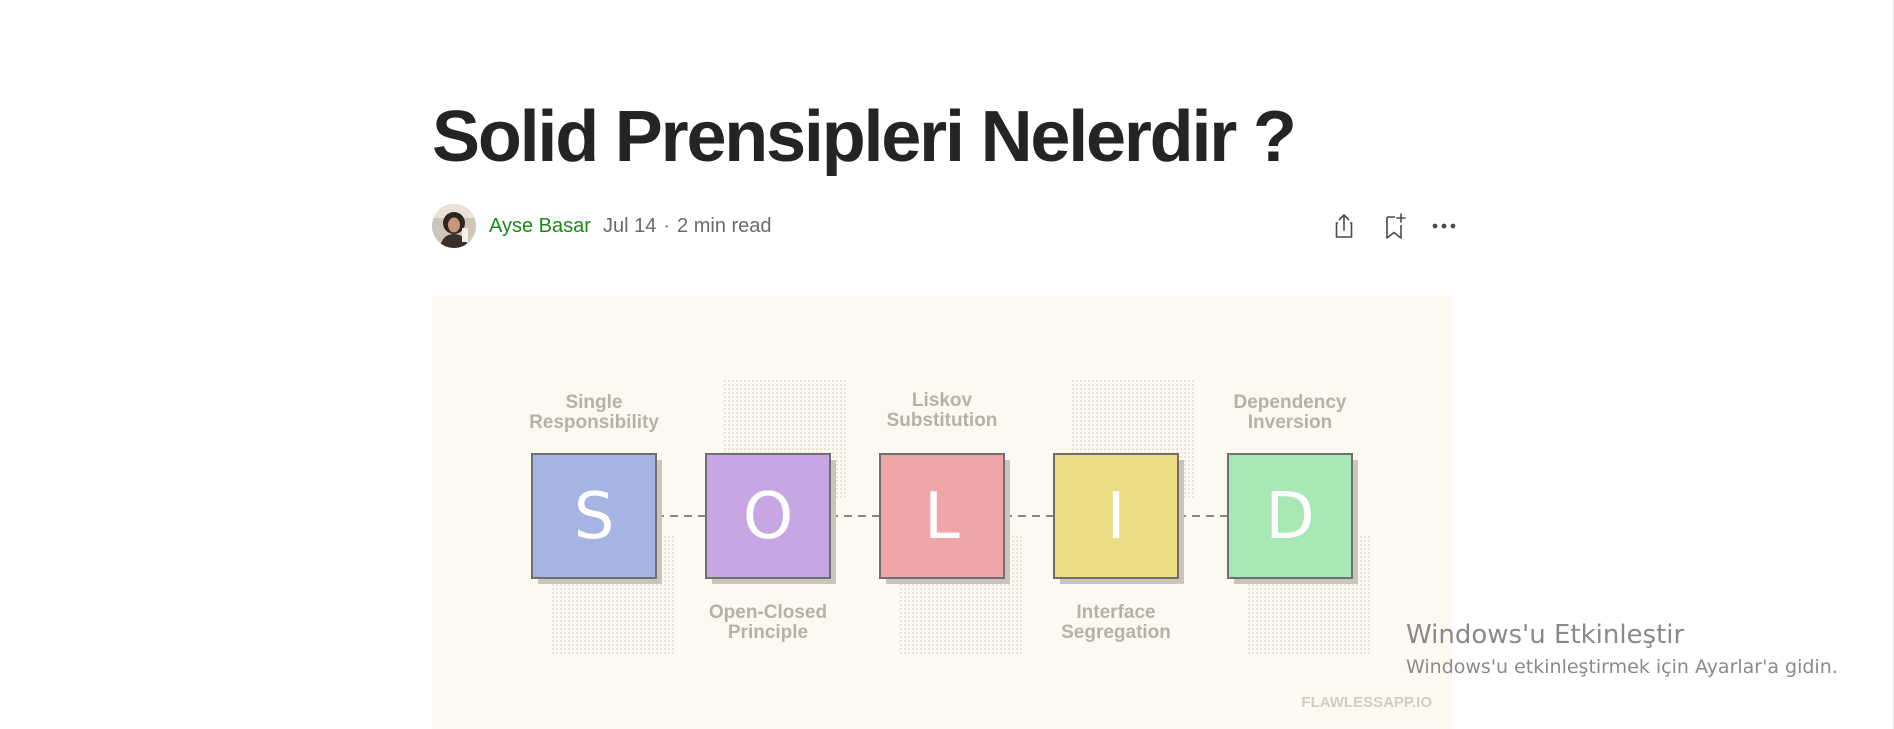 Image resolution: width=1894 pixels, height=729 pixels. I want to click on author-name-link: Ayse Basar, so click(540, 226).